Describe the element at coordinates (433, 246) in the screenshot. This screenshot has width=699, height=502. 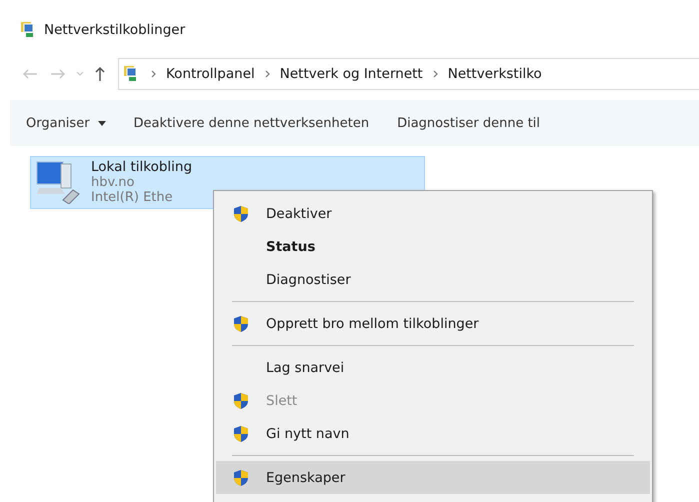
I see `menu-item: Status` at that location.